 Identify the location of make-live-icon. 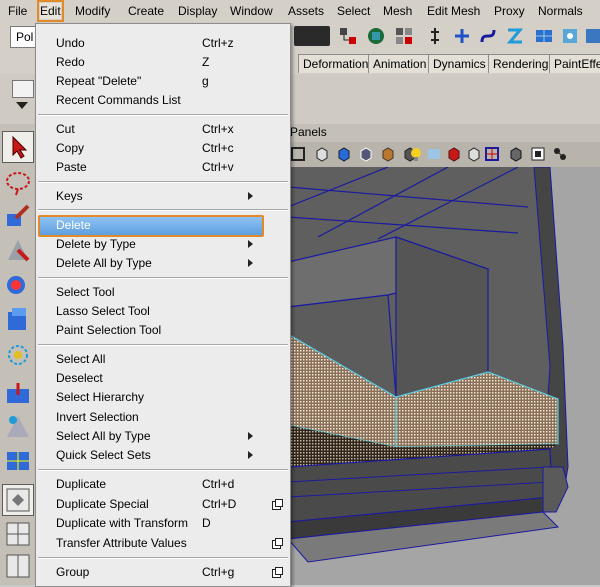
(570, 36).